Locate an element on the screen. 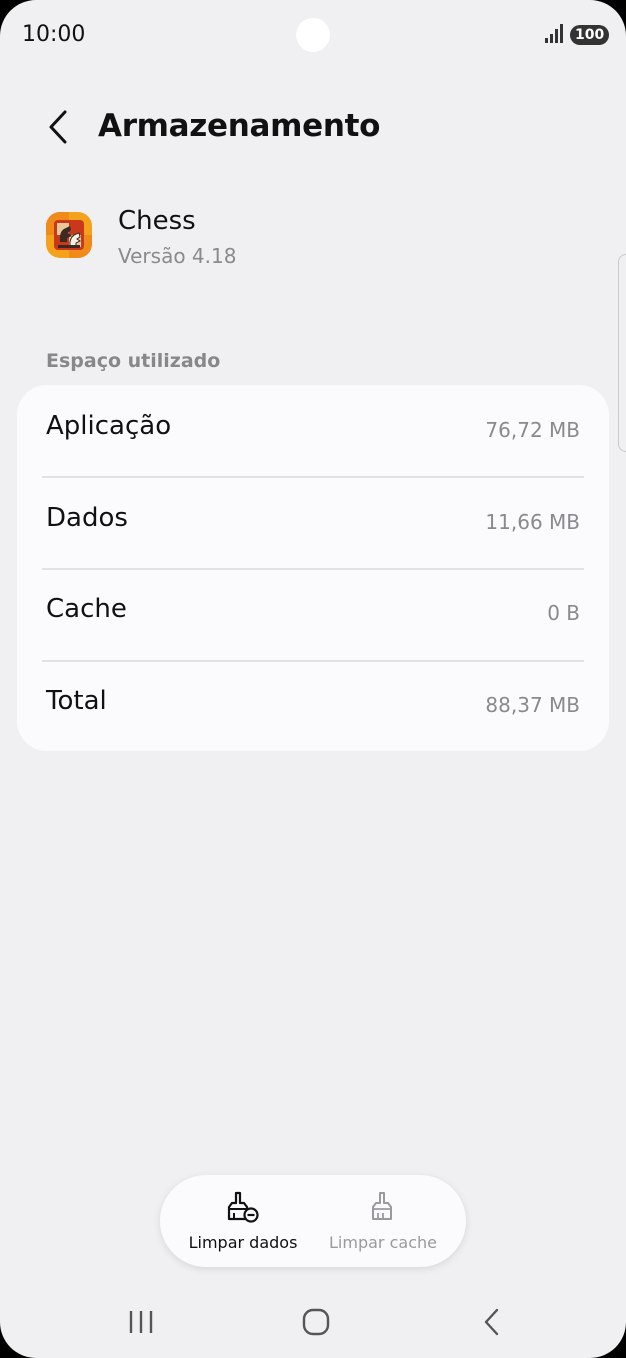  clear-cache-label: Limpar cache is located at coordinates (383, 1242).